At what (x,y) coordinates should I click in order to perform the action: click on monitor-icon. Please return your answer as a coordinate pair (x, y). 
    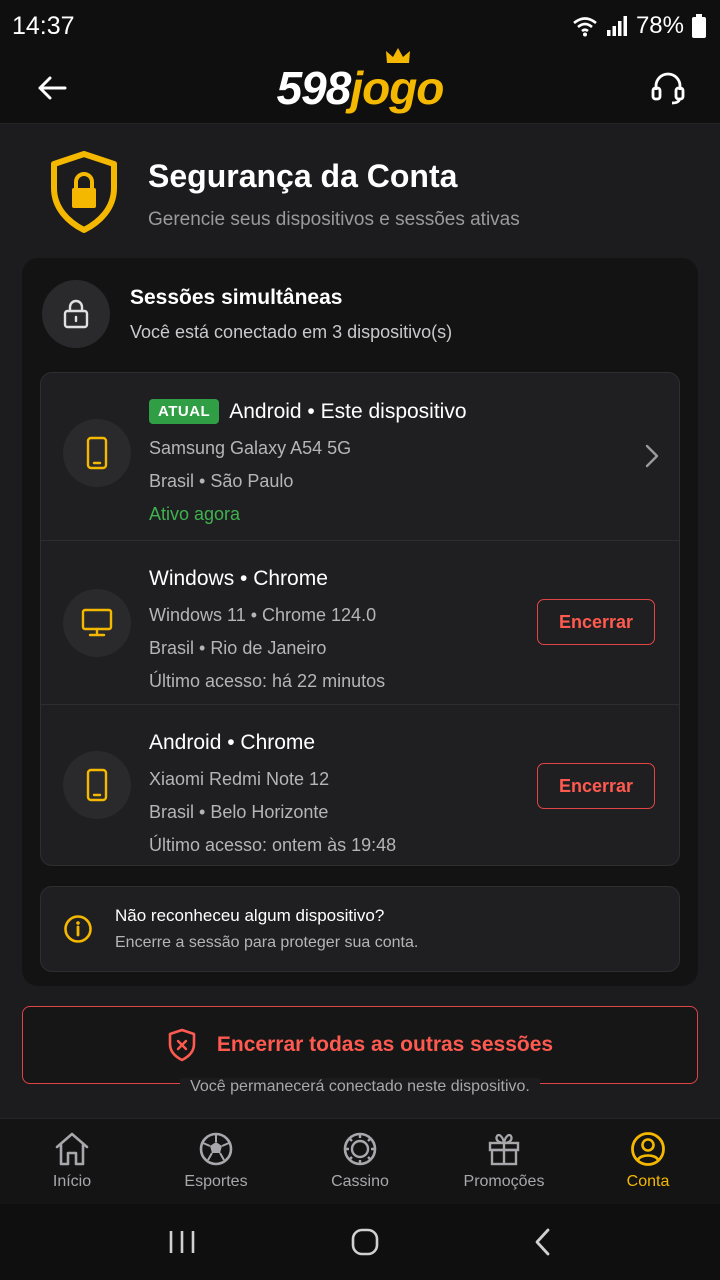
    Looking at the image, I should click on (97, 622).